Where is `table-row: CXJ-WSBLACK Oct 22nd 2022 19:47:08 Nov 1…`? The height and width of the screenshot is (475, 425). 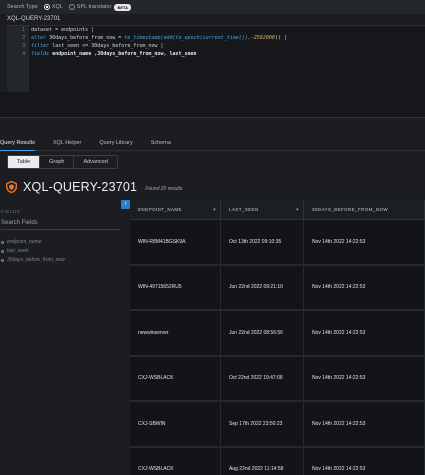 table-row: CXJ-WSBLACK Oct 22nd 2022 19:47:08 Nov 1… is located at coordinates (277, 379).